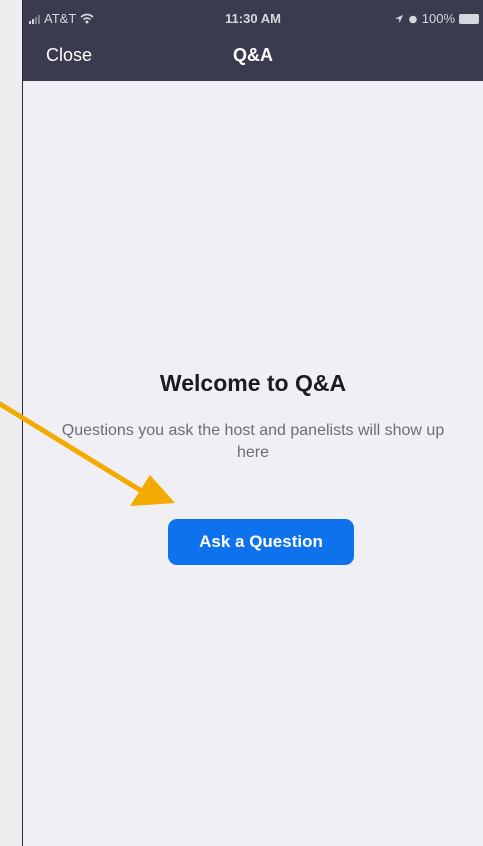 Image resolution: width=483 pixels, height=846 pixels. What do you see at coordinates (253, 383) in the screenshot?
I see `welcome-title: Welcome to Q&A` at bounding box center [253, 383].